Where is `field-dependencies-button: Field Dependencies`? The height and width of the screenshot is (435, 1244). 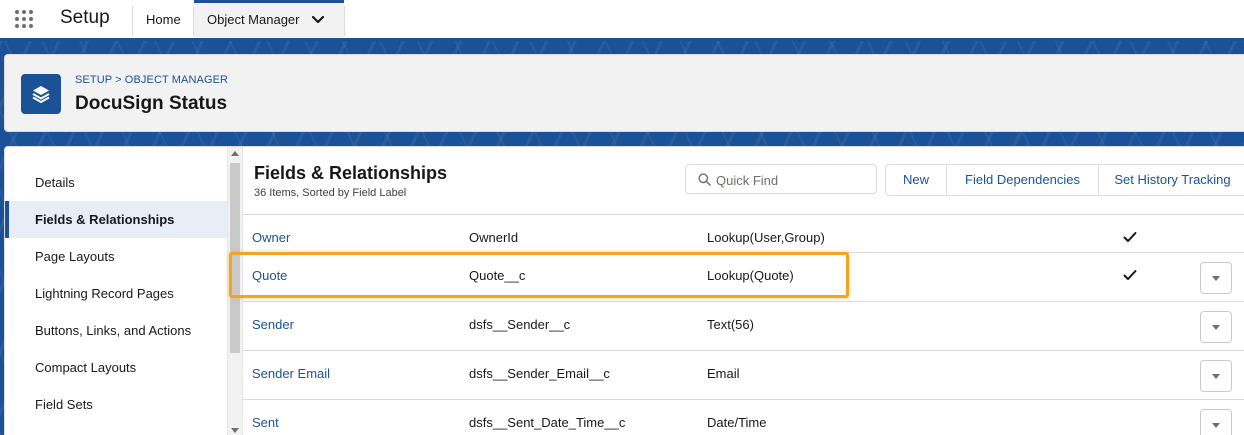 field-dependencies-button: Field Dependencies is located at coordinates (1023, 180).